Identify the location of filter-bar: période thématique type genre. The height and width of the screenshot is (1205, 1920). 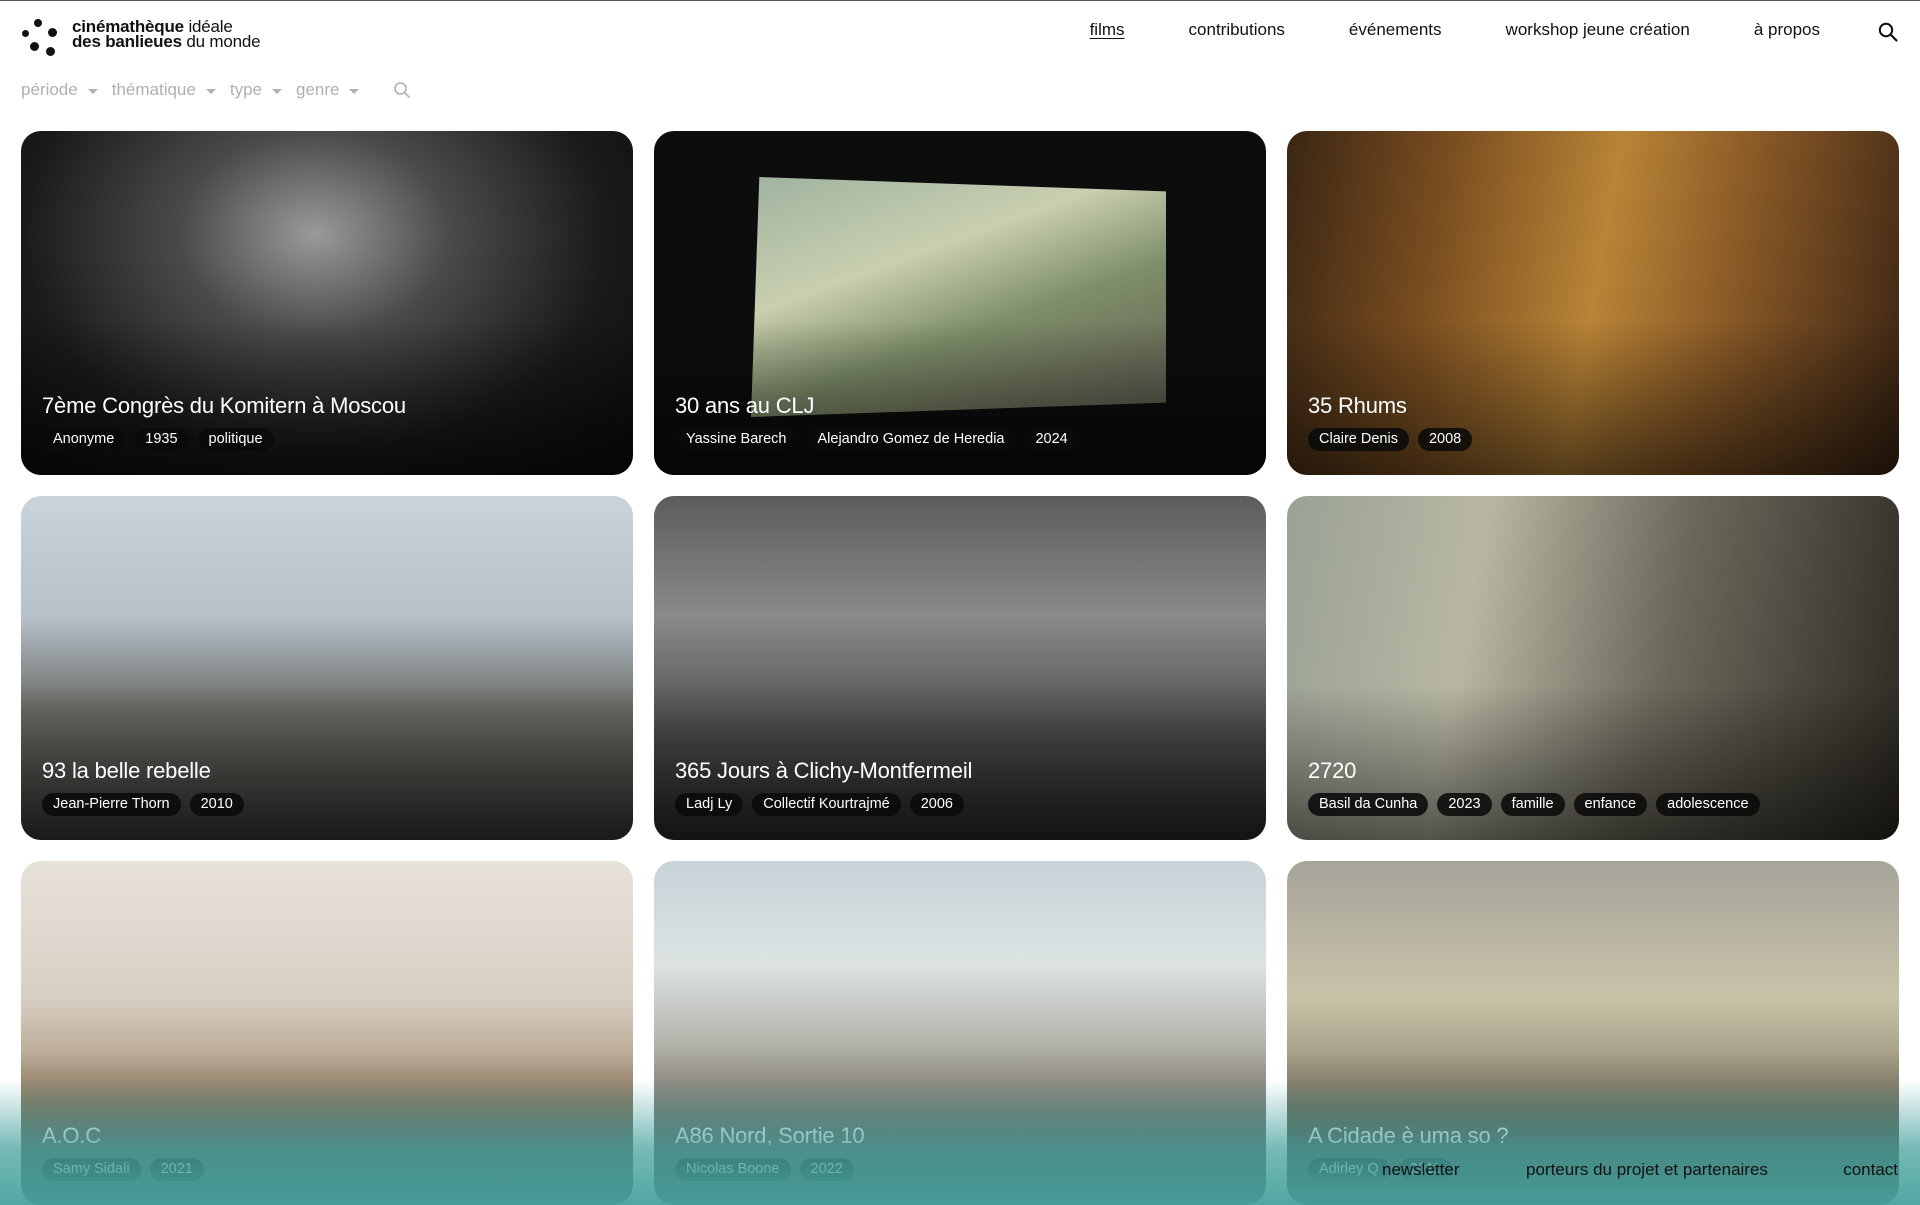
(216, 90).